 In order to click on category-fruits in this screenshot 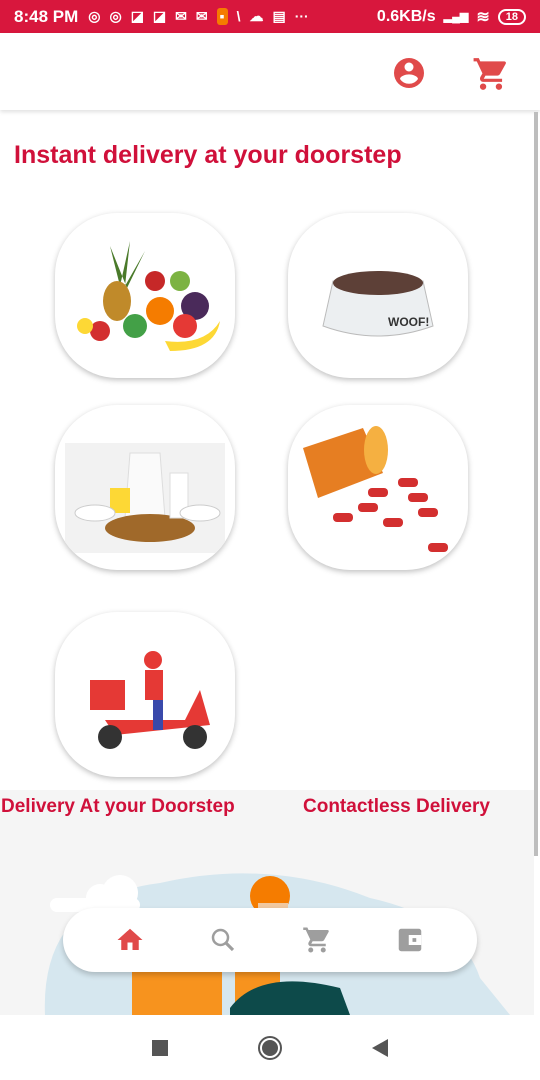, I will do `click(145, 295)`.